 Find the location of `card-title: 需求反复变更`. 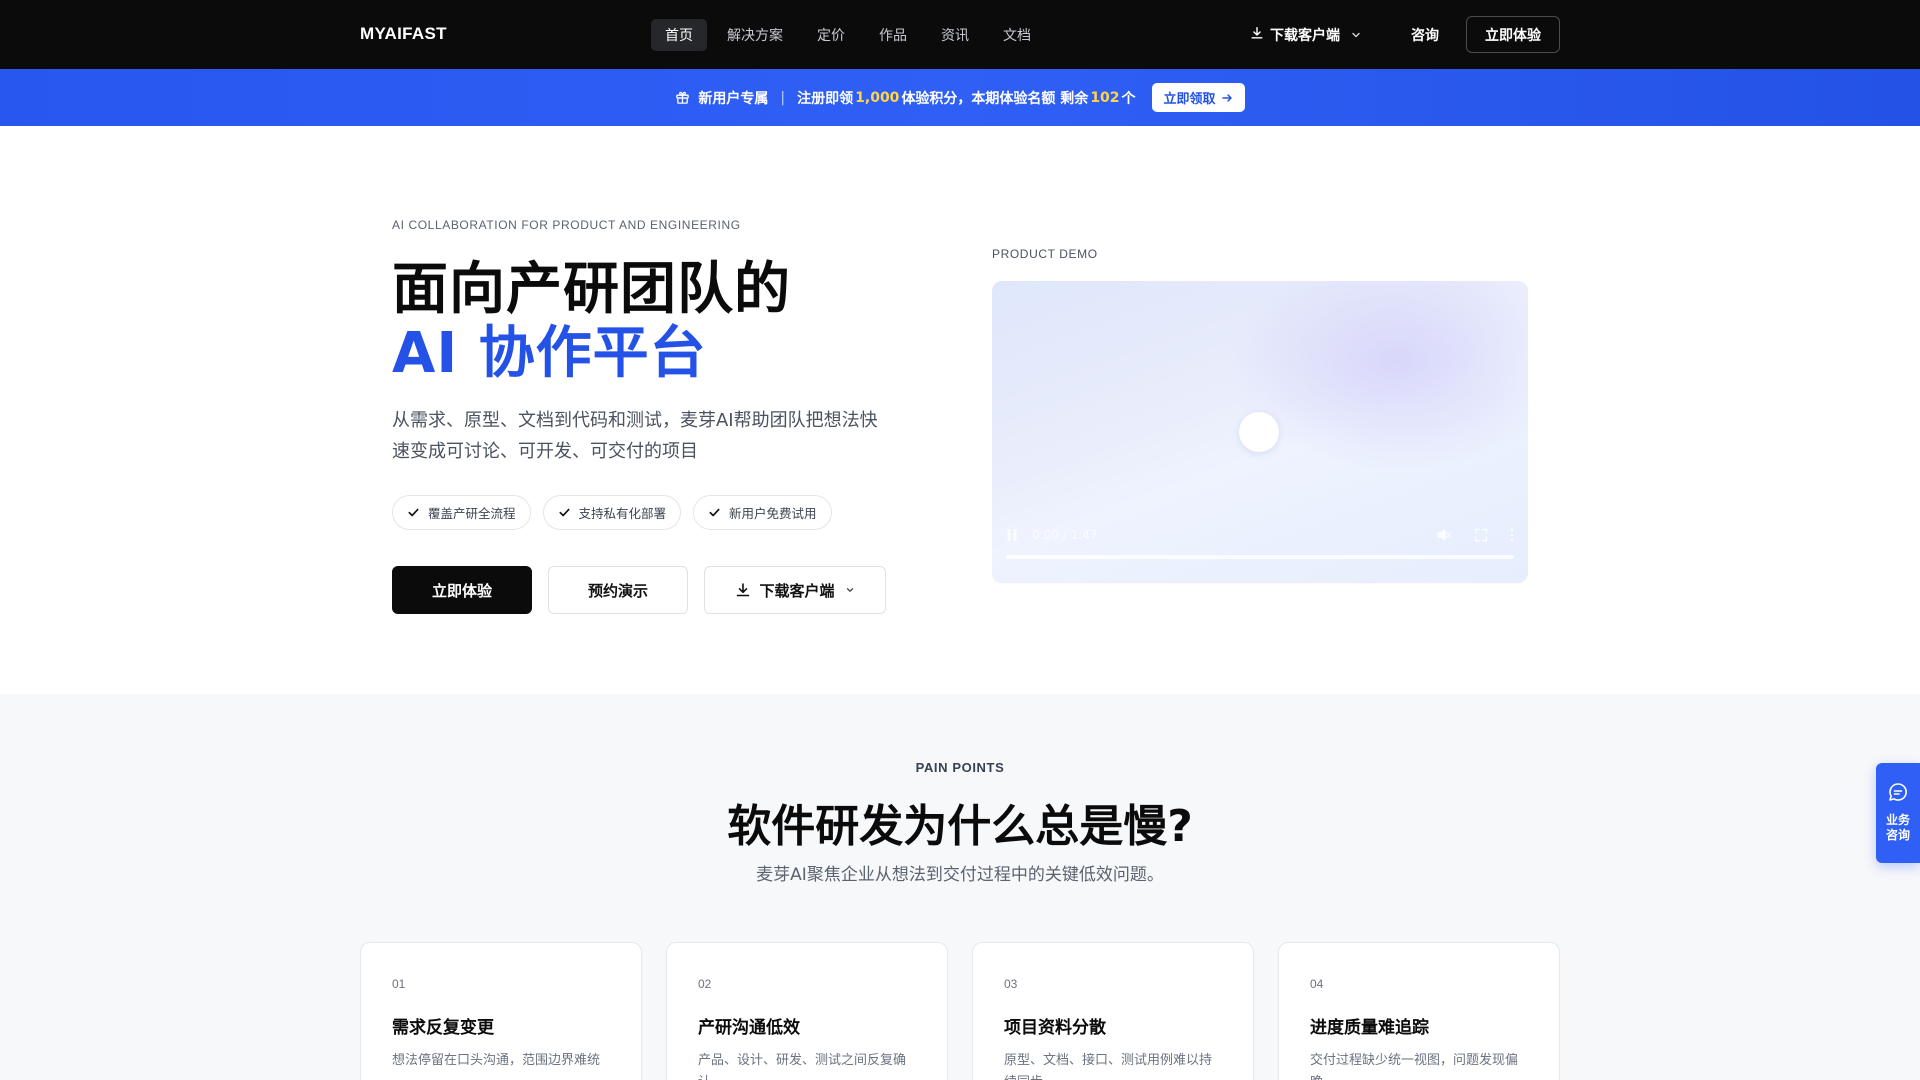

card-title: 需求反复变更 is located at coordinates (443, 1028).